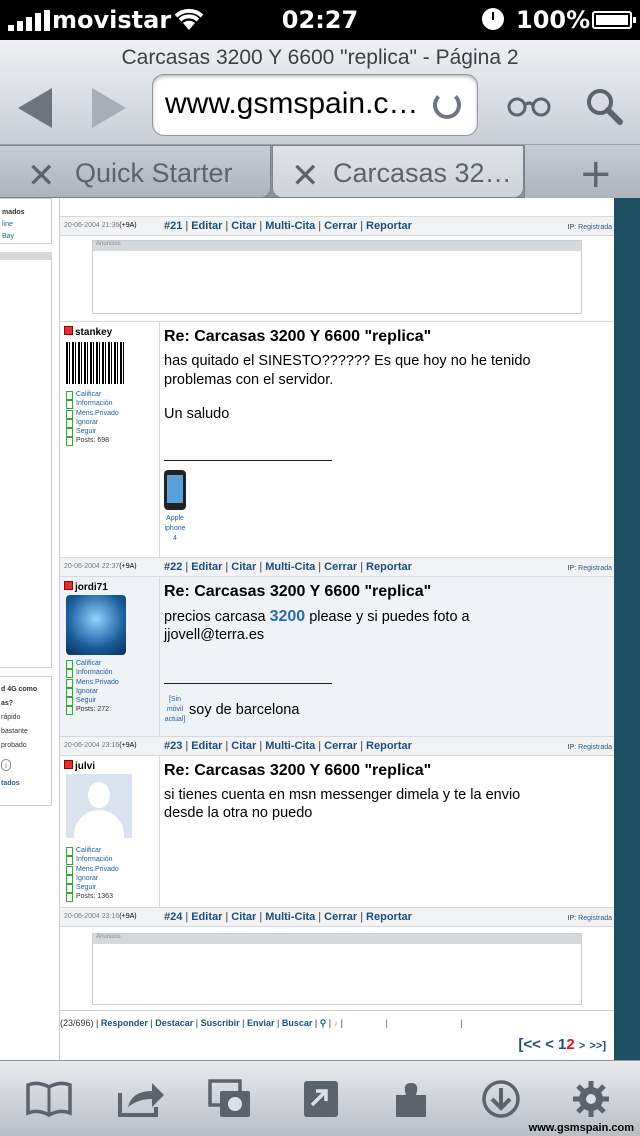 The image size is (640, 1136). I want to click on search-icon, so click(604, 106).